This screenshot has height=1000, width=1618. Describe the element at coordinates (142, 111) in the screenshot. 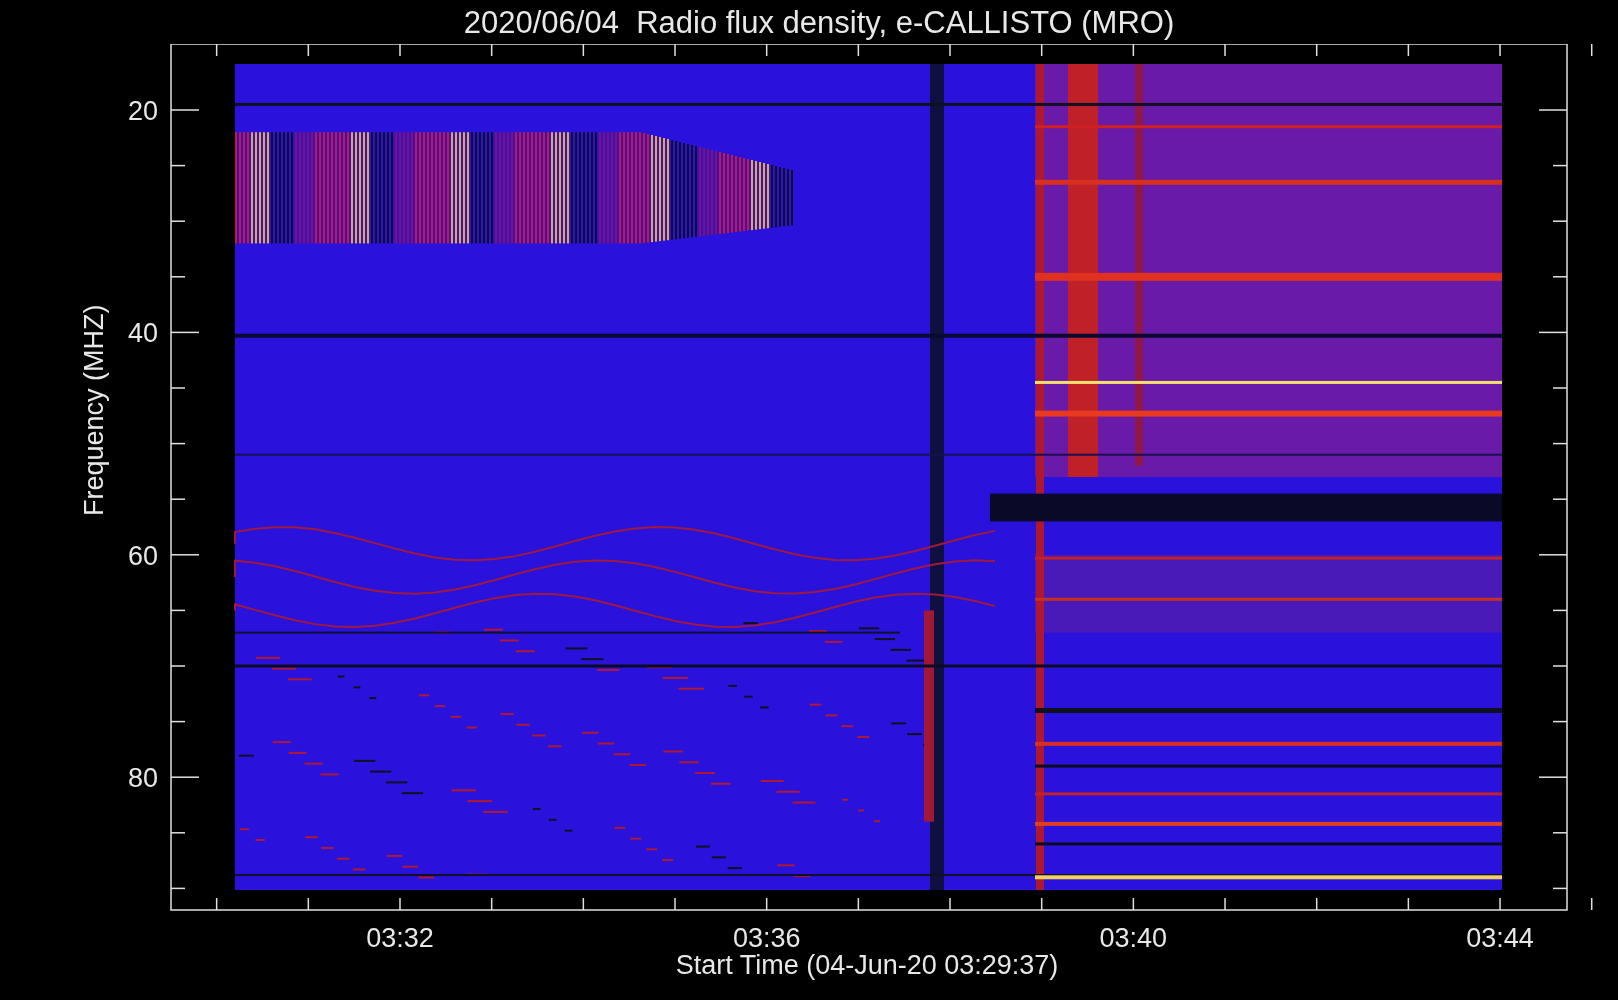

I see `y-tick-label: 20` at that location.